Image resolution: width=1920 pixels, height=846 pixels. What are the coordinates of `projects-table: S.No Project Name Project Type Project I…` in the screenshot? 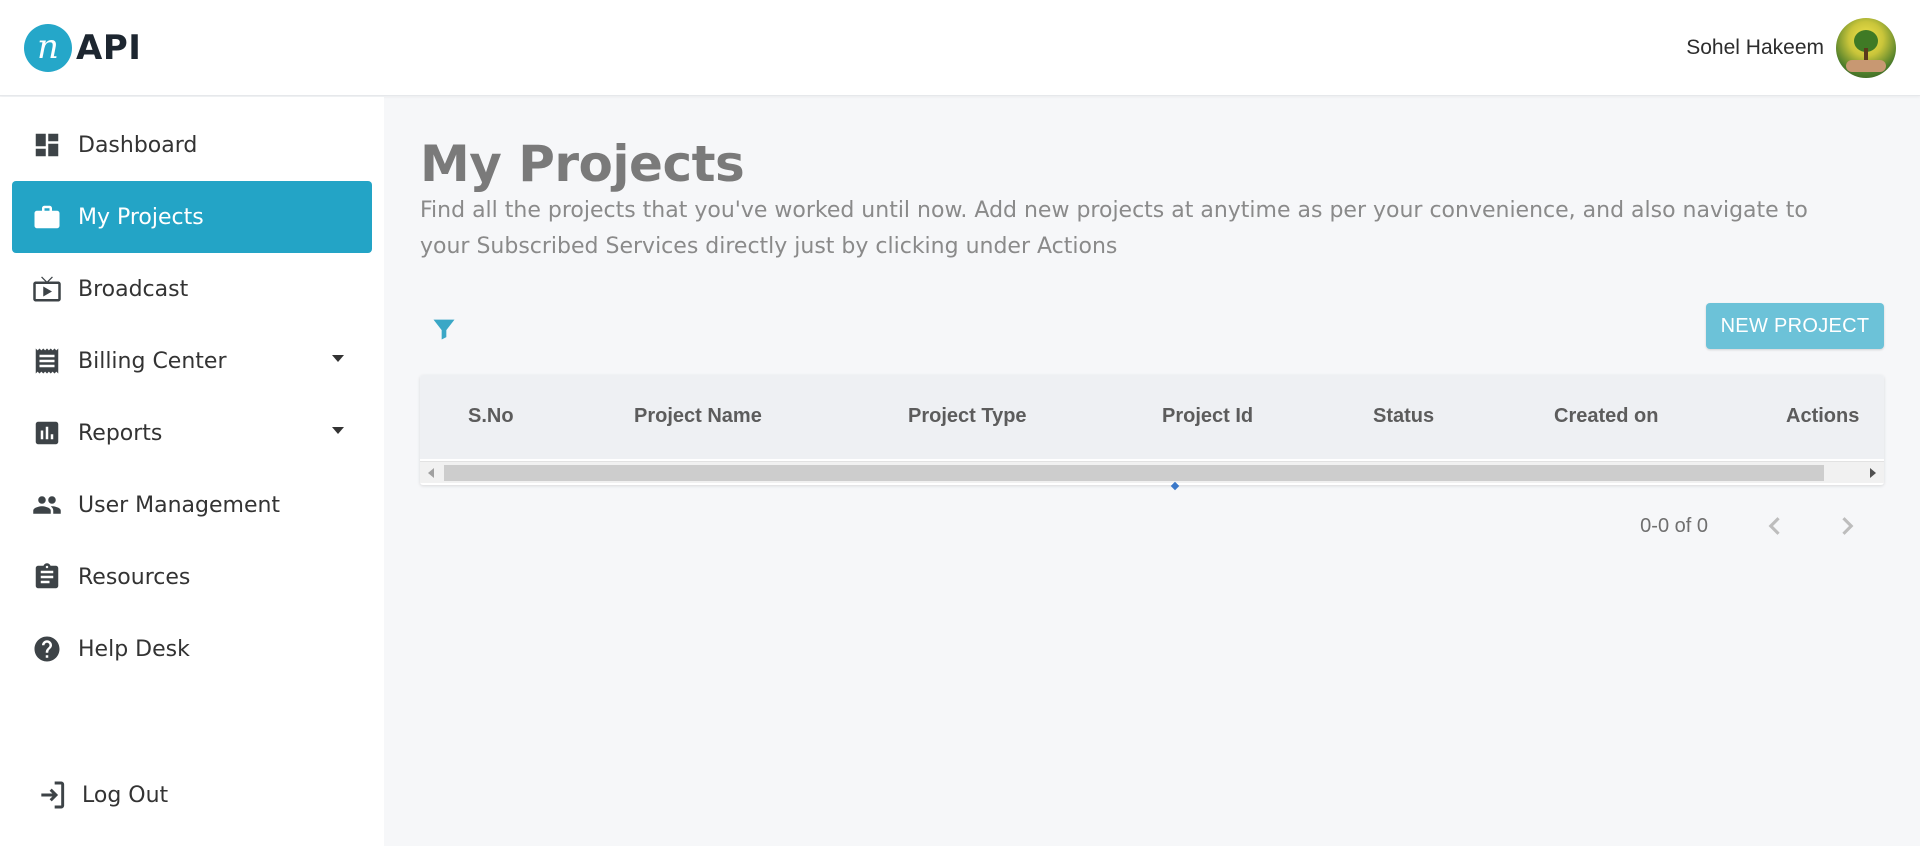 It's located at (1152, 430).